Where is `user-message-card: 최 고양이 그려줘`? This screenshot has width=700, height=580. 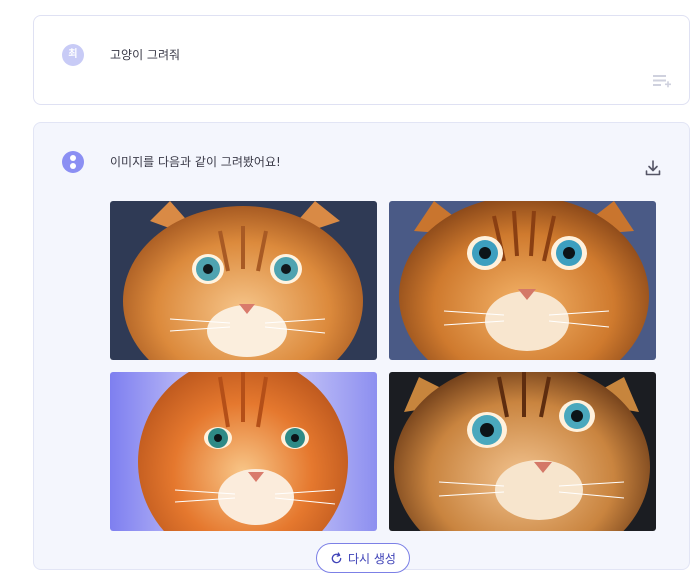 user-message-card: 최 고양이 그려줘 is located at coordinates (361, 60).